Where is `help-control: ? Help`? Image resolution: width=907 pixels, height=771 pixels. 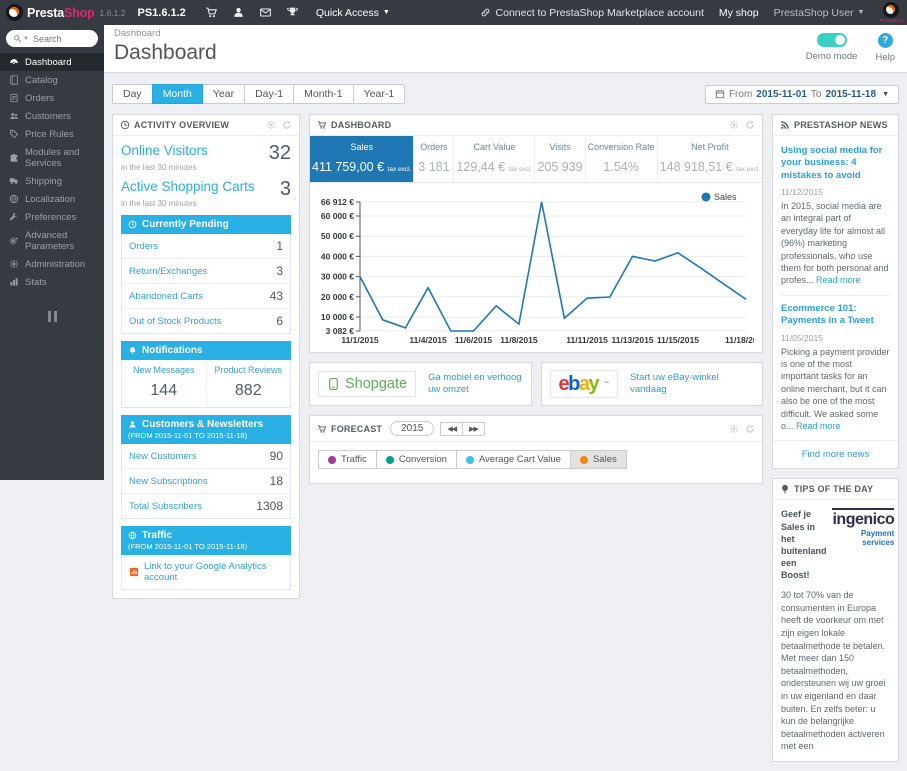 help-control: ? Help is located at coordinates (885, 48).